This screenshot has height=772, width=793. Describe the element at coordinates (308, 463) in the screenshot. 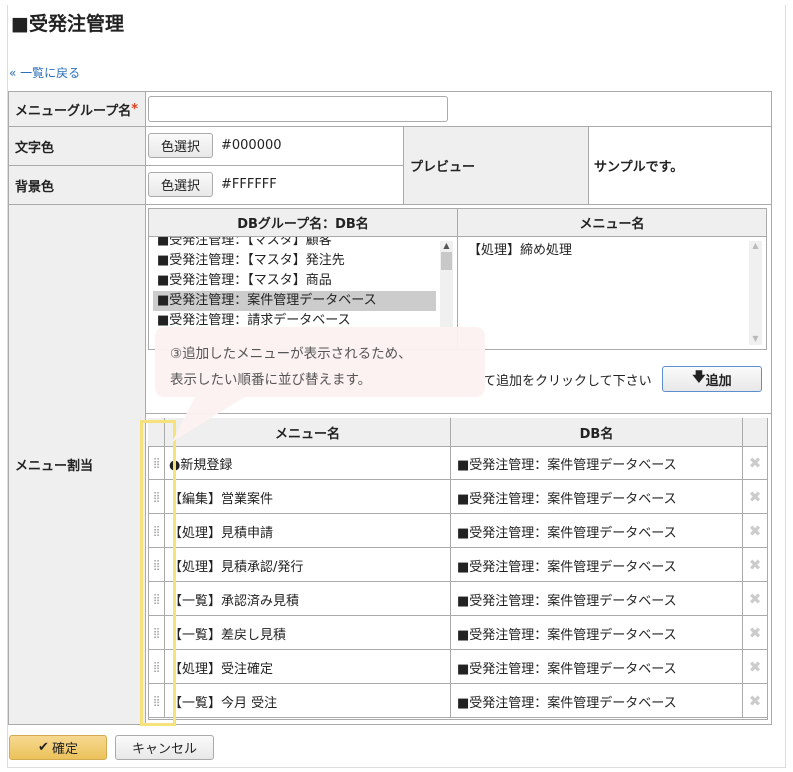

I see `assigned-menu-name: ●新規登録` at that location.